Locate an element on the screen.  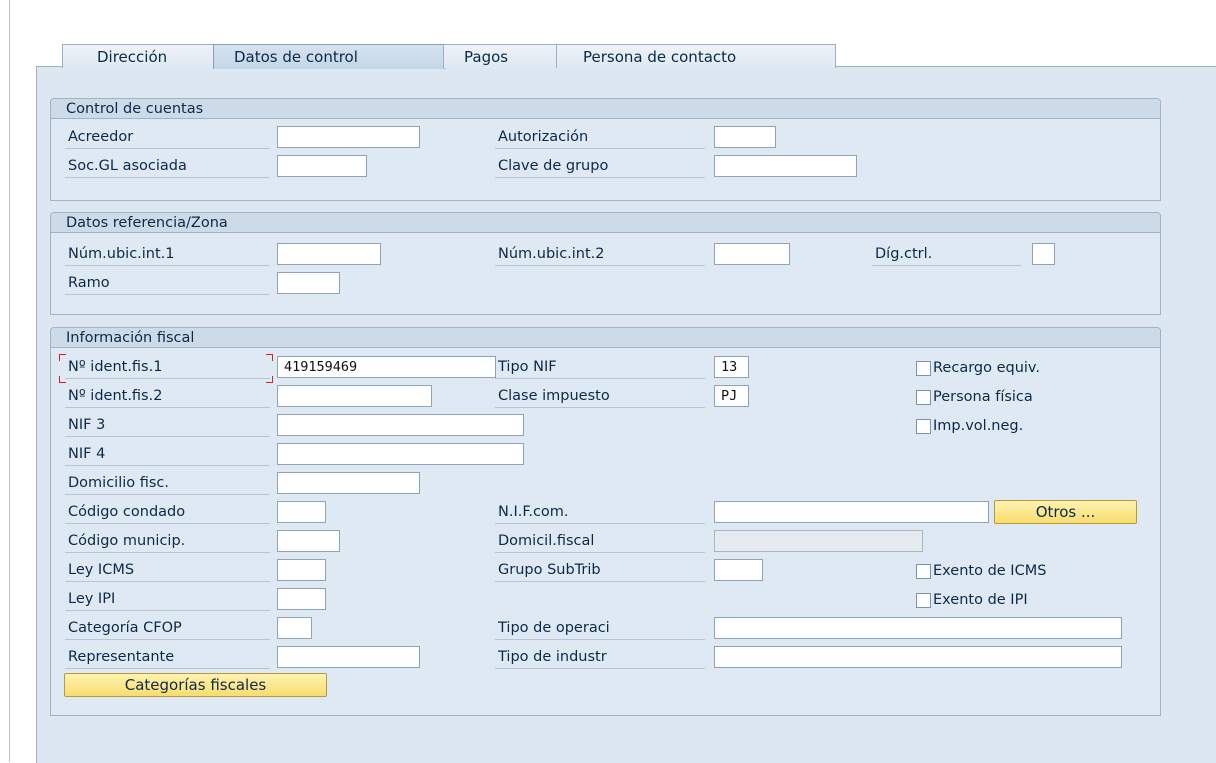
section-title: Información fiscal is located at coordinates (605, 338).